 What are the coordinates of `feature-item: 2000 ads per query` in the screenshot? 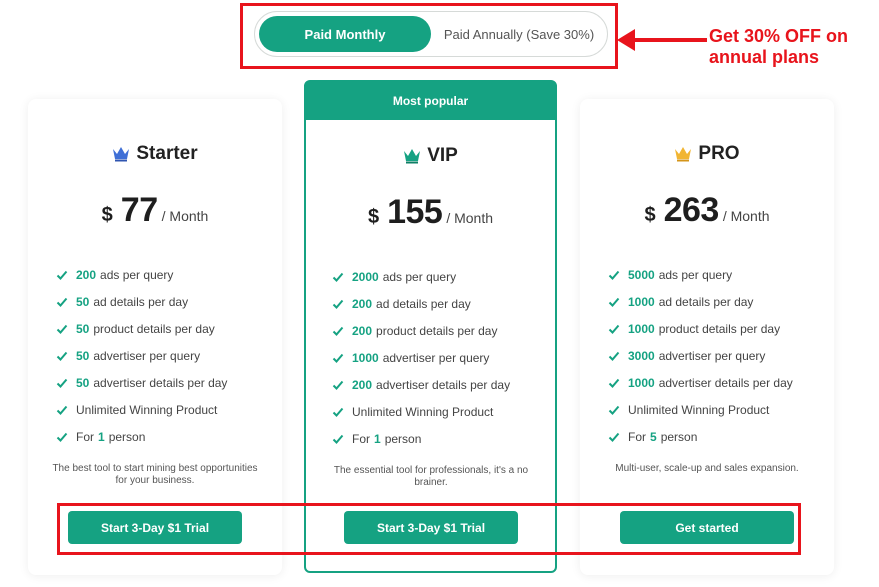 It's located at (421, 276).